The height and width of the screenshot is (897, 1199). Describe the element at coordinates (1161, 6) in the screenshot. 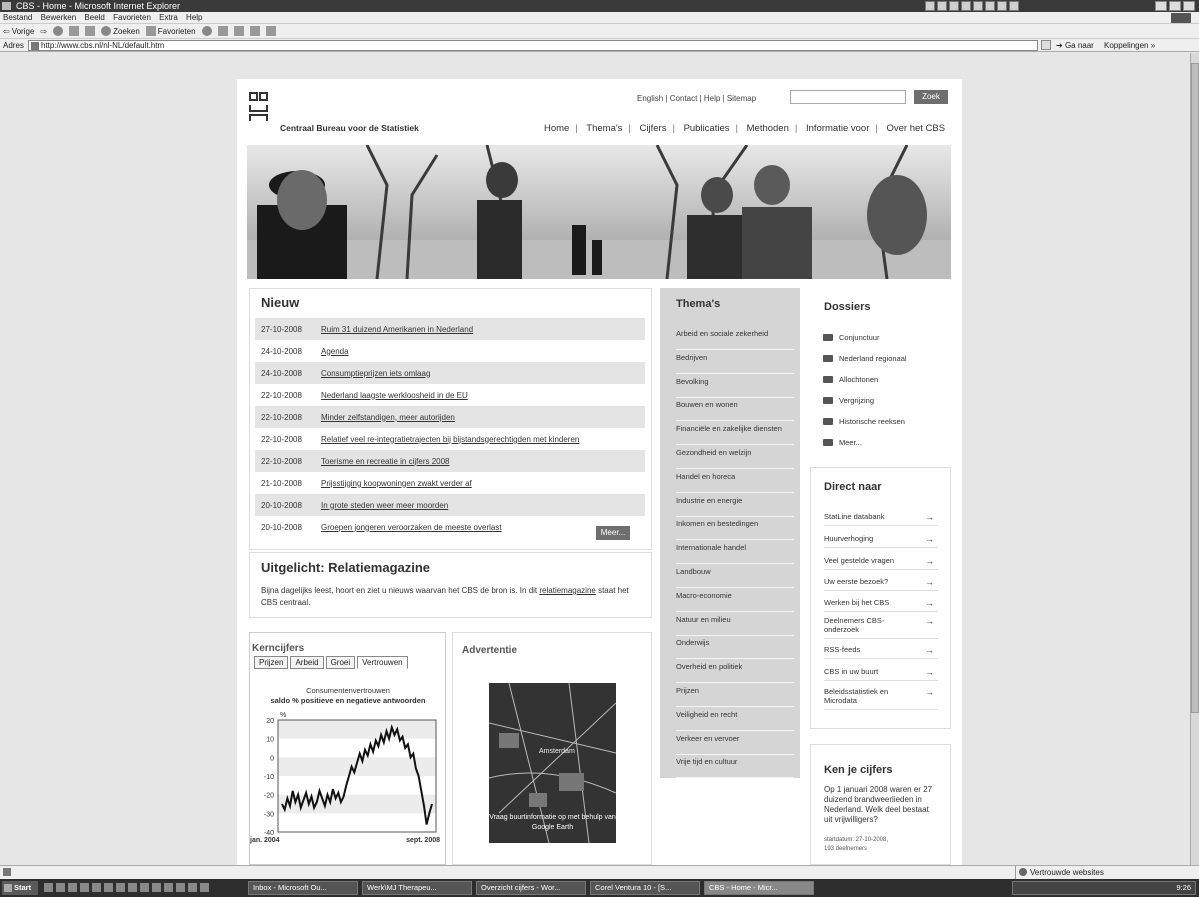

I see `minimize-button` at that location.